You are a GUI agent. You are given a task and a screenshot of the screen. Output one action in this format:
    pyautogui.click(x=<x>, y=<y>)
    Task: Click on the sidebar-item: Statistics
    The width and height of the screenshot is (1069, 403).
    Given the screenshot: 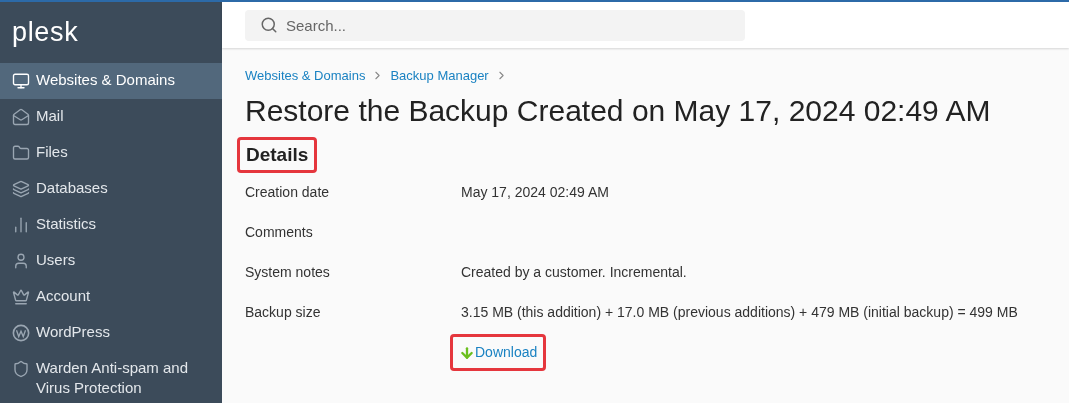 What is the action you would take?
    pyautogui.click(x=111, y=224)
    